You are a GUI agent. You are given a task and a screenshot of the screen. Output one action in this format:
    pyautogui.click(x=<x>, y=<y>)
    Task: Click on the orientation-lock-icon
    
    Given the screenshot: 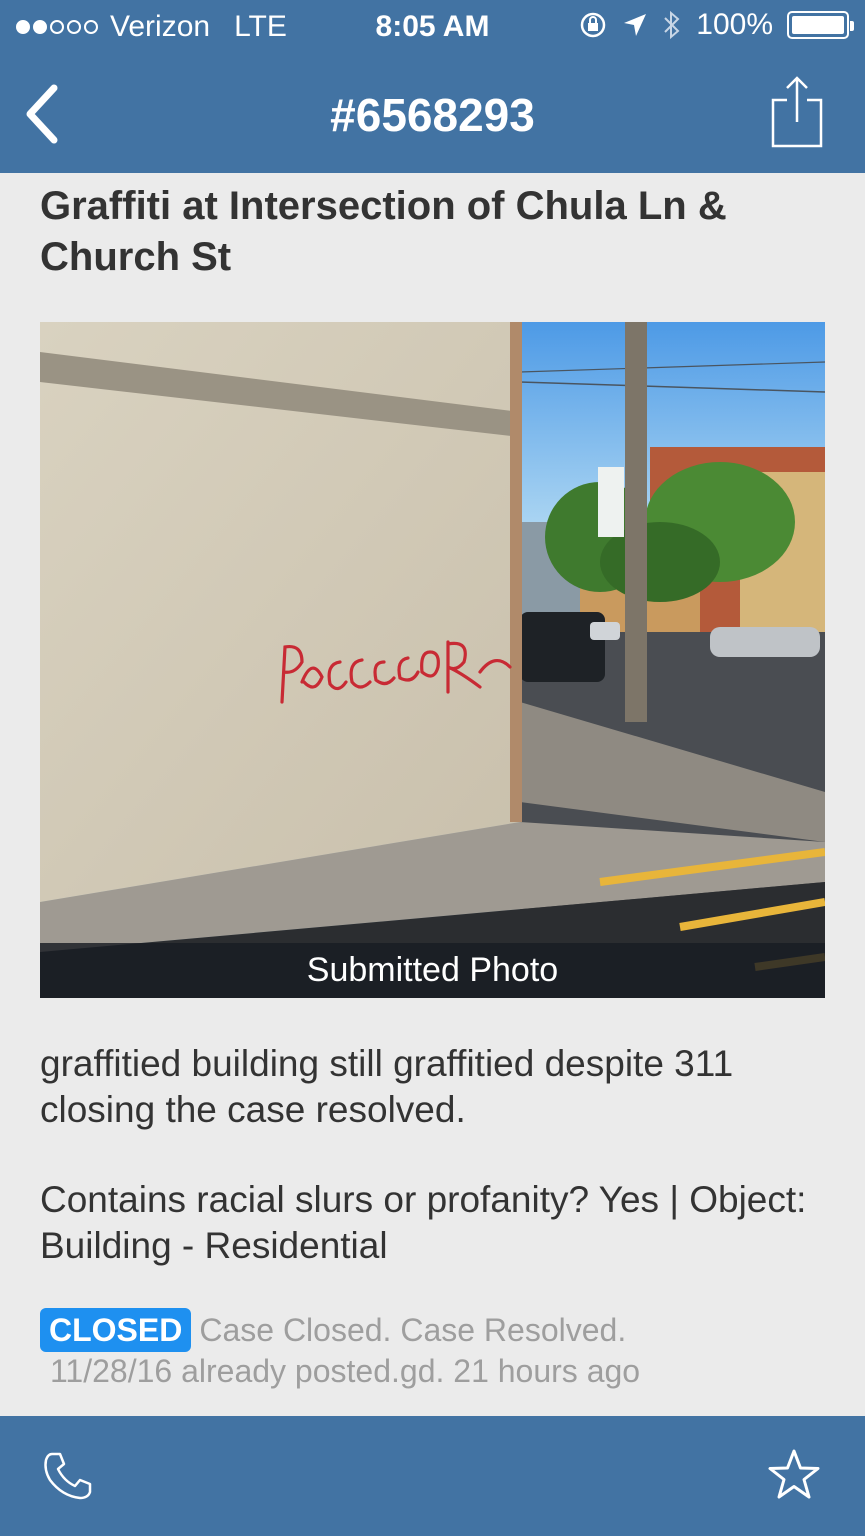 What is the action you would take?
    pyautogui.click(x=593, y=25)
    